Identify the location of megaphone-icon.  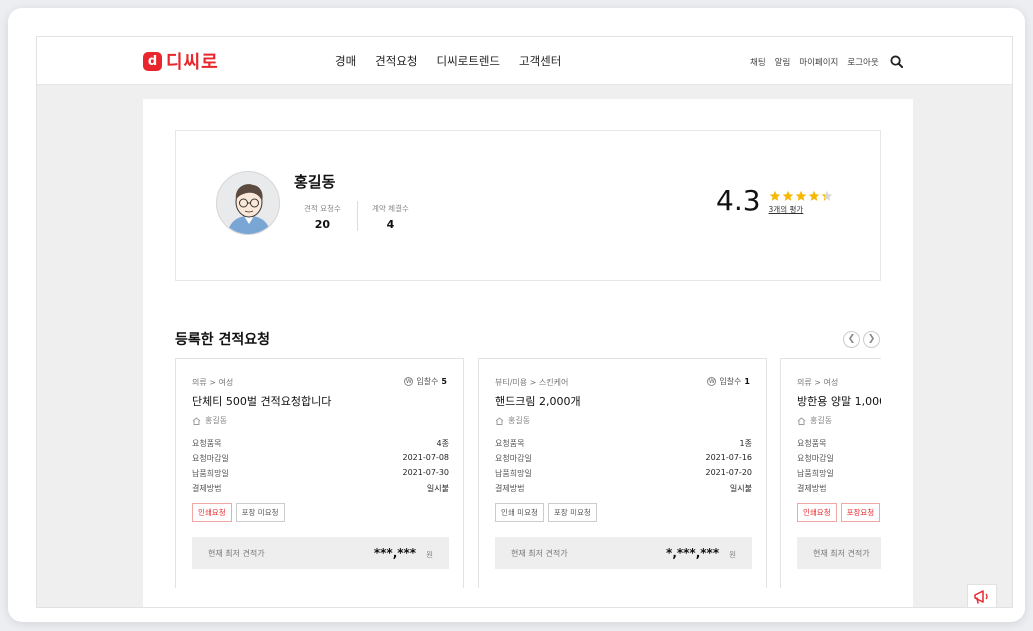
(981, 596).